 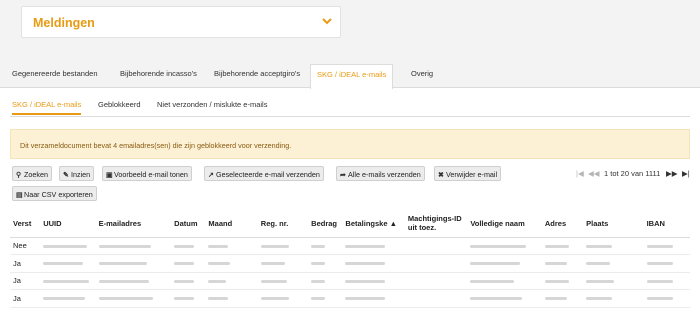 What do you see at coordinates (580, 173) in the screenshot?
I see `first-page-icon: |◀` at bounding box center [580, 173].